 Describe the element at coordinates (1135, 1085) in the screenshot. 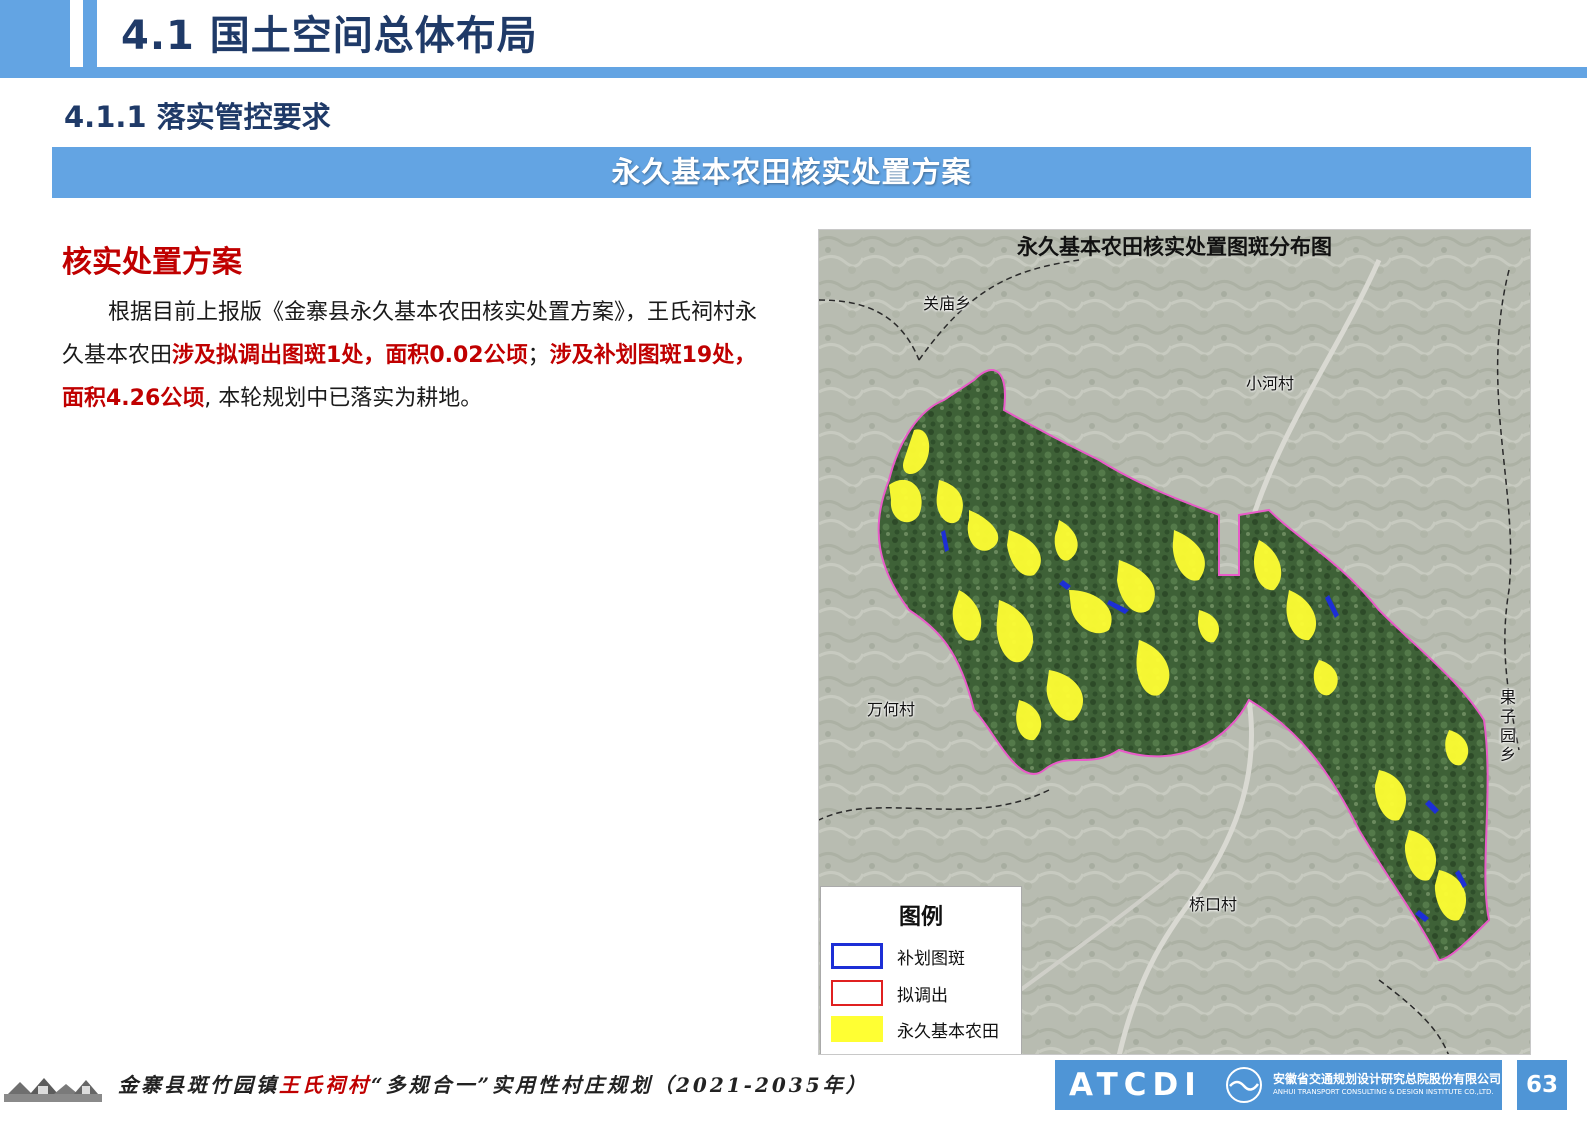

I see `company-logo-text: ATCDI` at that location.